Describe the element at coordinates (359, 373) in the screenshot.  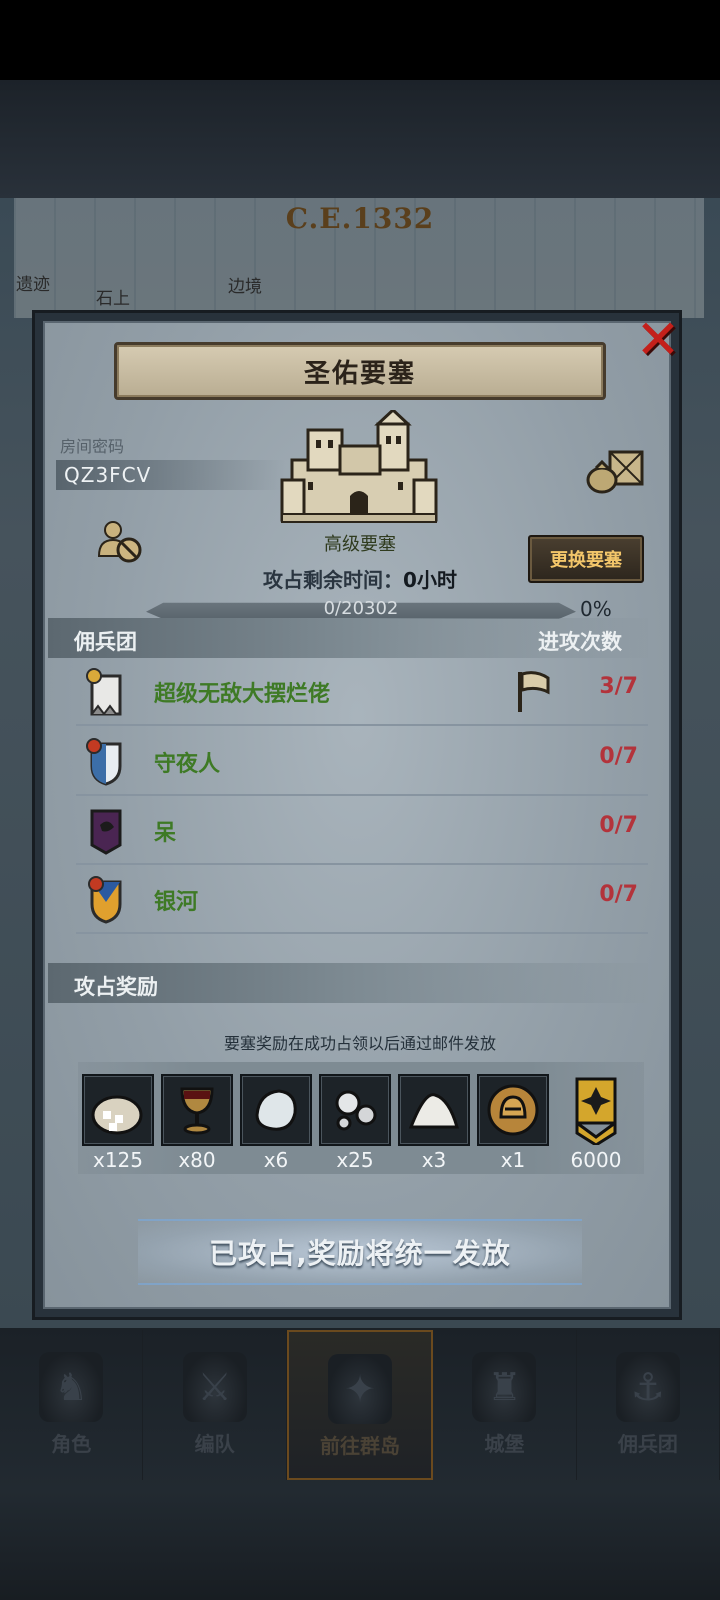
I see `dialog-title: 圣佑要塞` at that location.